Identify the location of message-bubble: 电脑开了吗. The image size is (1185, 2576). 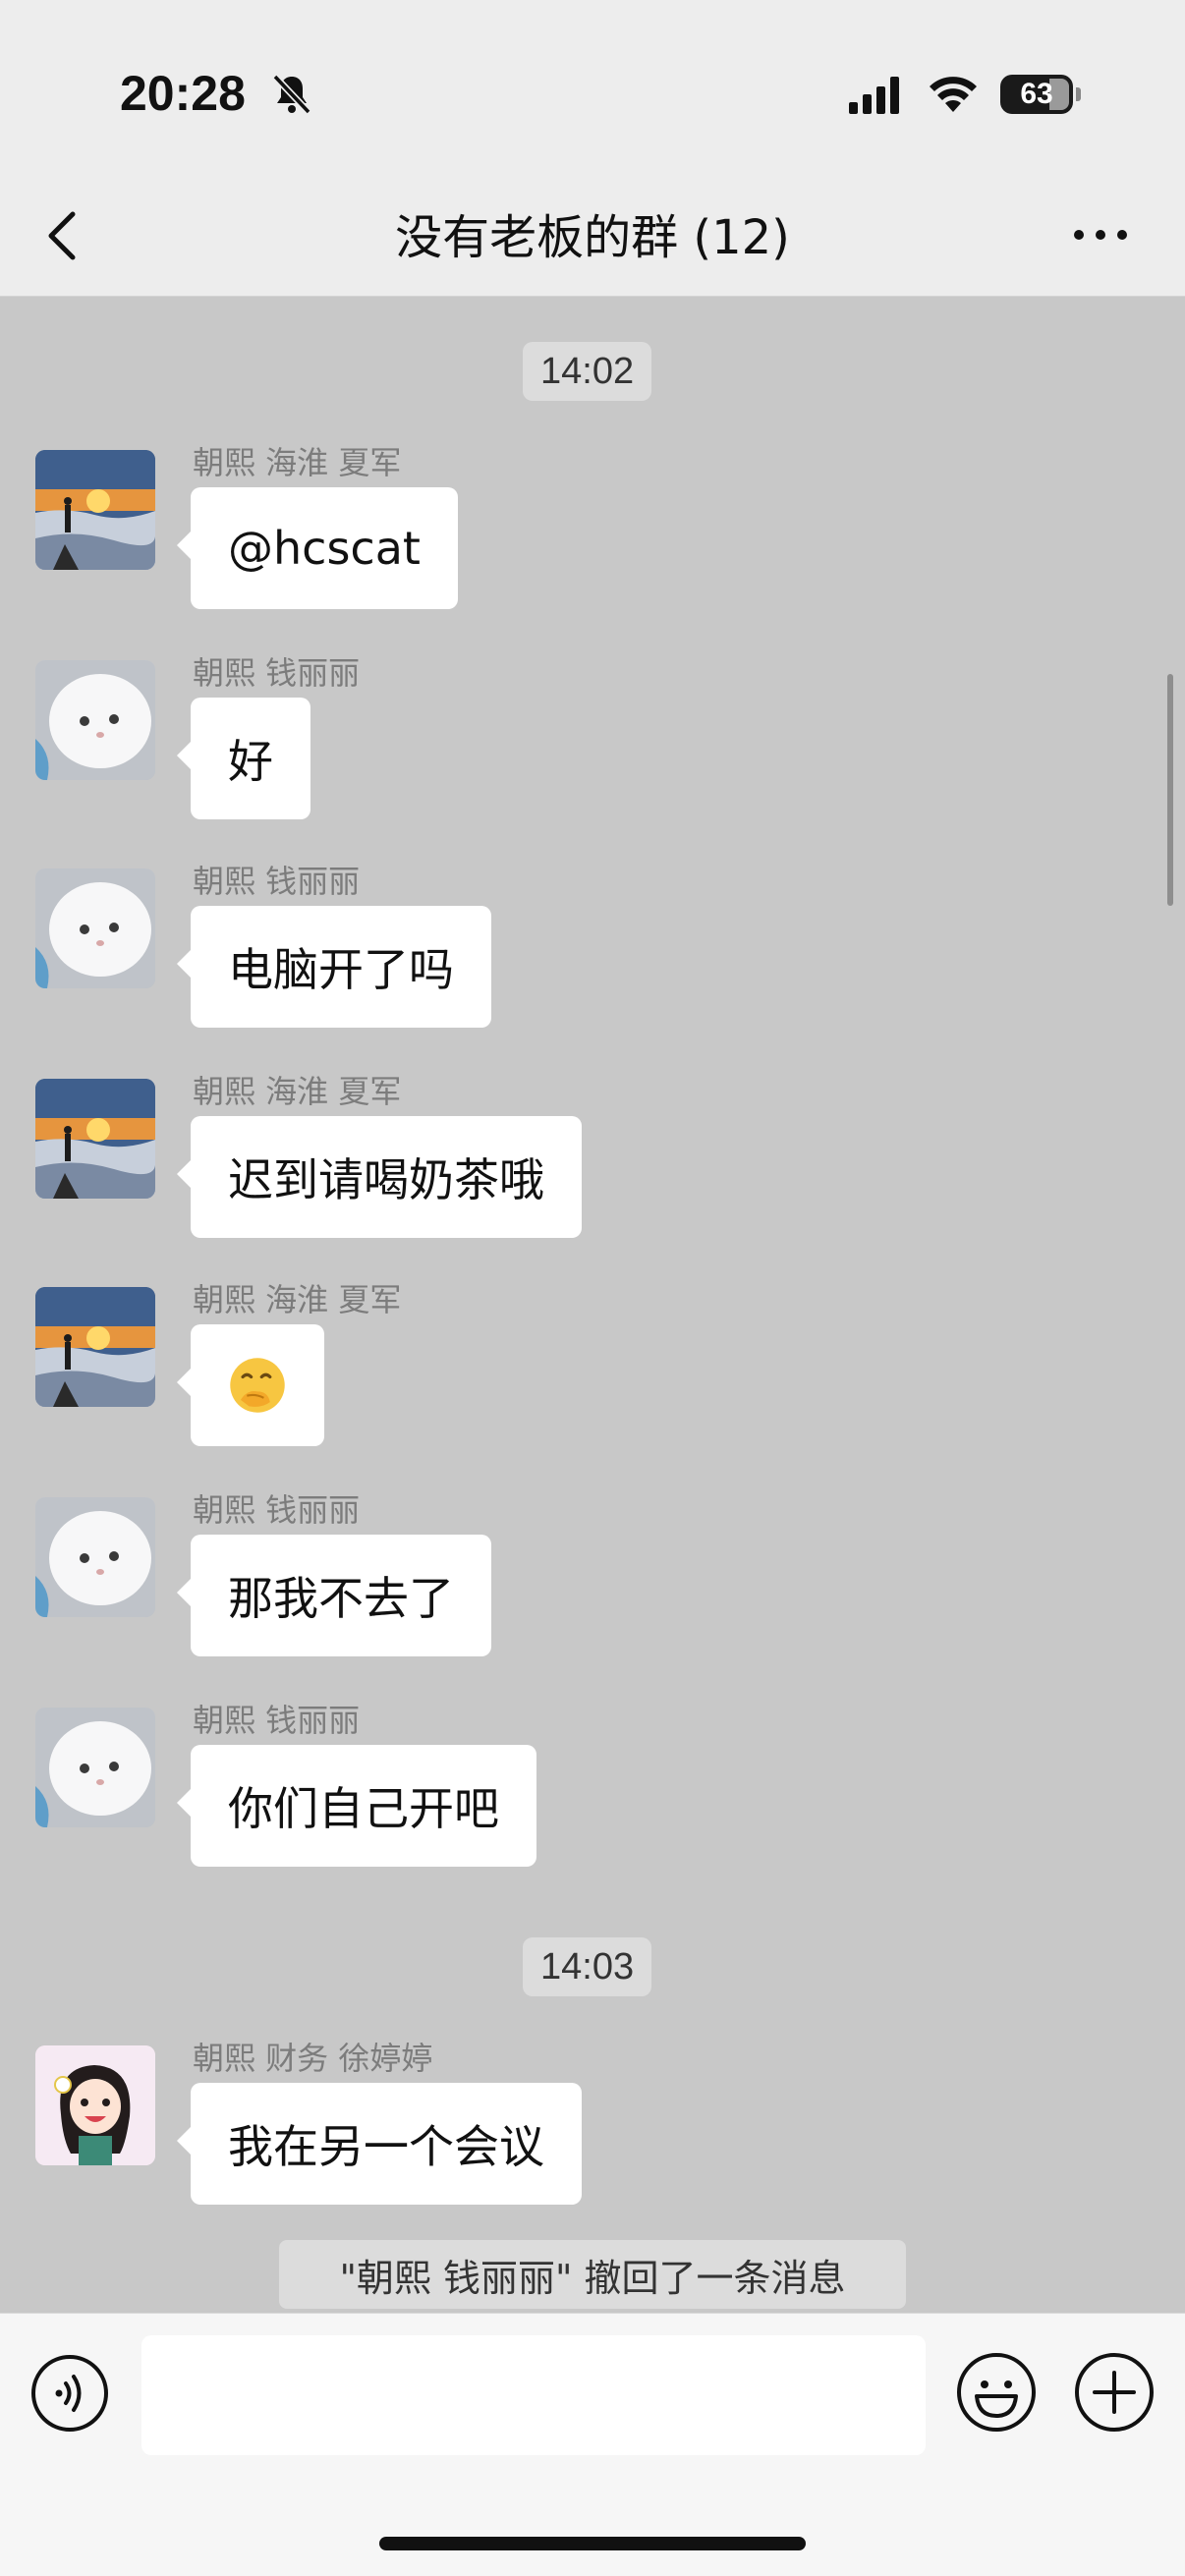
(334, 967).